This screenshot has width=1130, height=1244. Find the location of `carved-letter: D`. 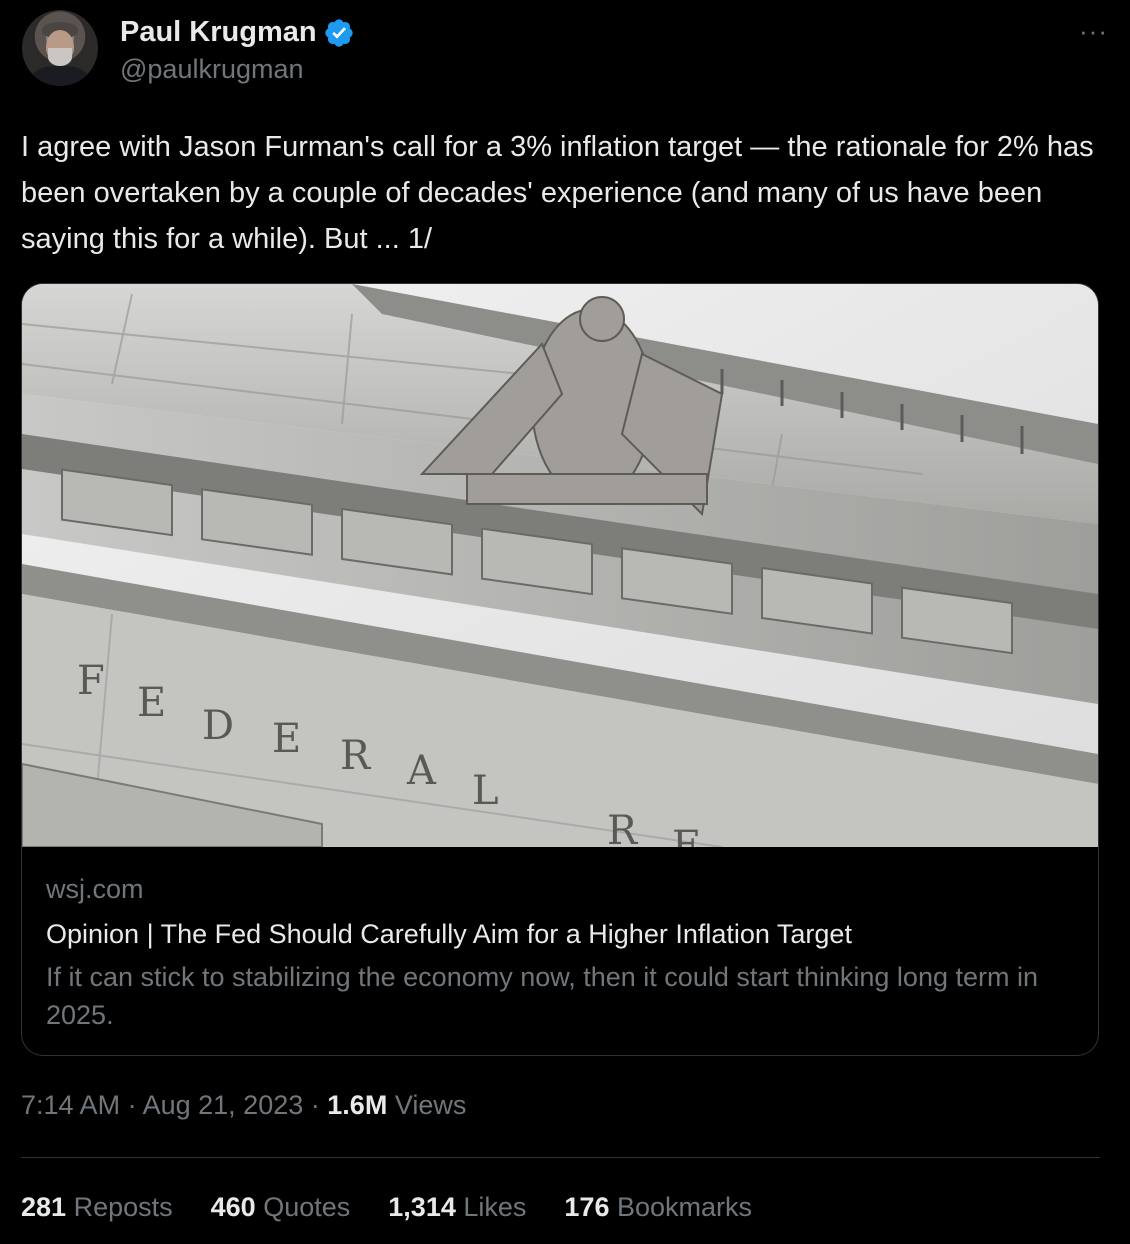

carved-letter: D is located at coordinates (218, 726).